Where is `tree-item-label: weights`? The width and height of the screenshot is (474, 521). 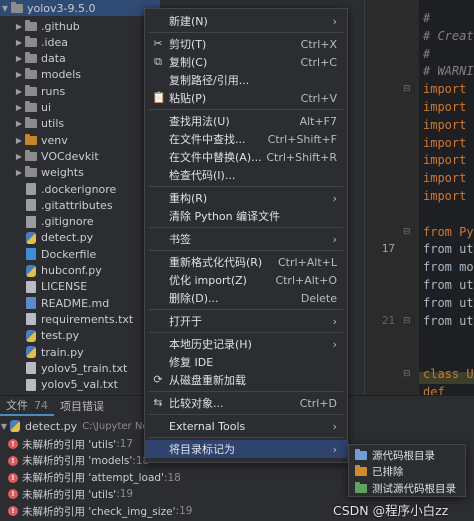
tree-item-label: weights is located at coordinates (62, 173).